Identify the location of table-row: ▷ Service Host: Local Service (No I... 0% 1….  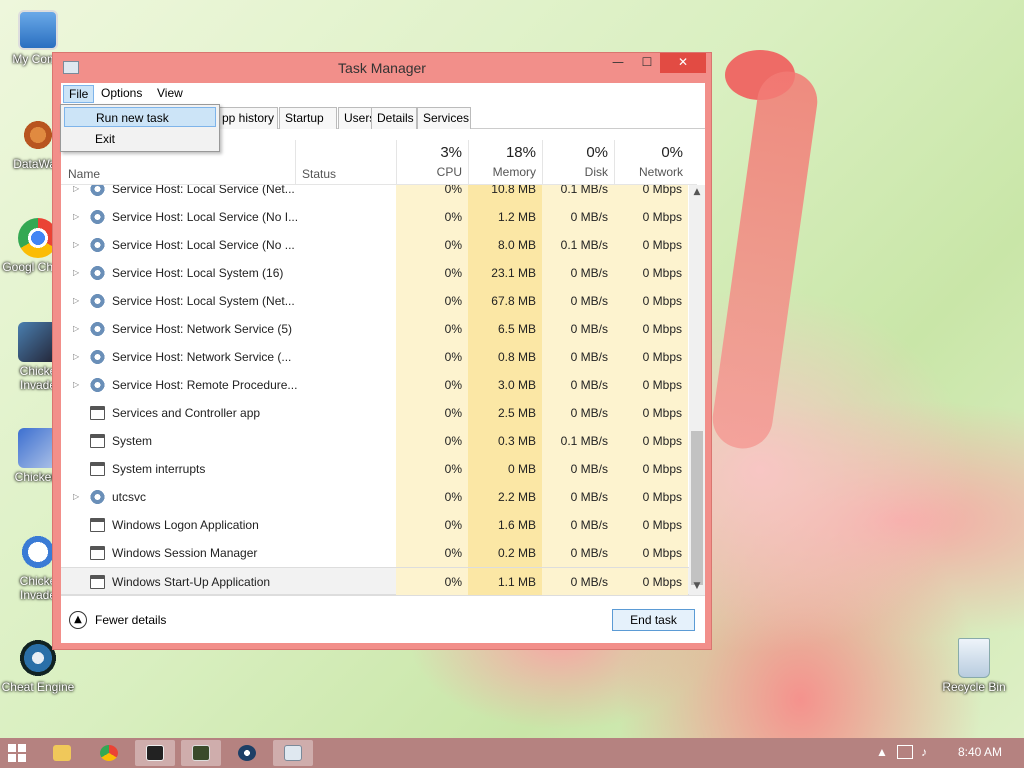
(375, 217).